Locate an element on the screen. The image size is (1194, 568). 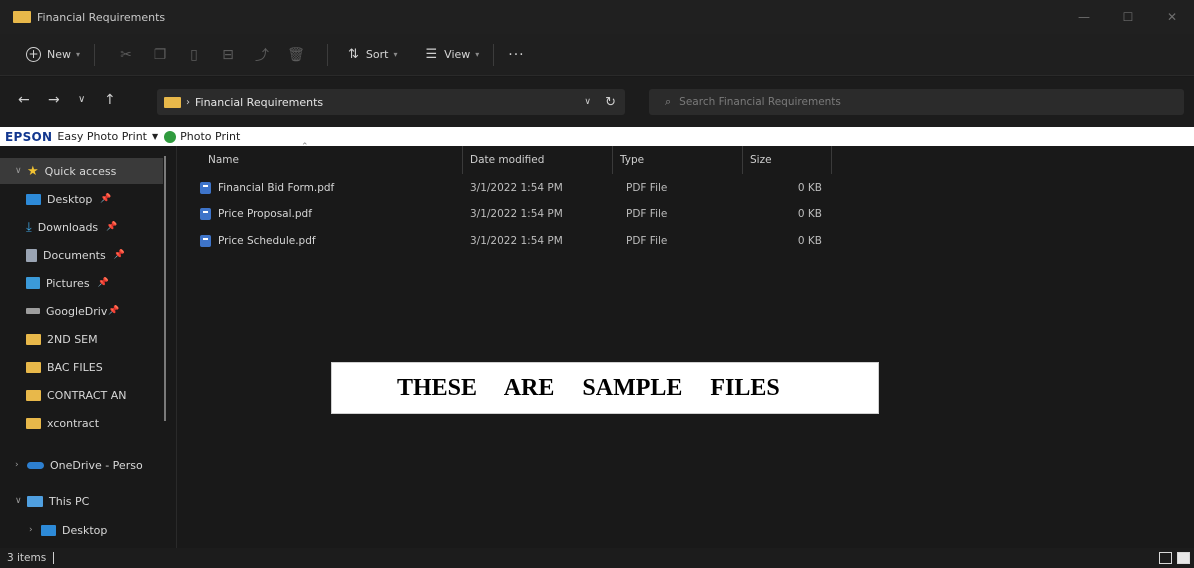
file-name: Price Proposal.pdf is located at coordinates (265, 214).